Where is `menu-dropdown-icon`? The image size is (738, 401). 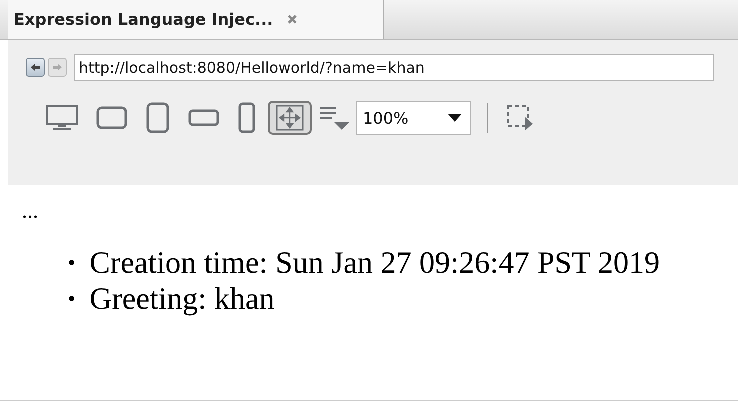
menu-dropdown-icon is located at coordinates (335, 118).